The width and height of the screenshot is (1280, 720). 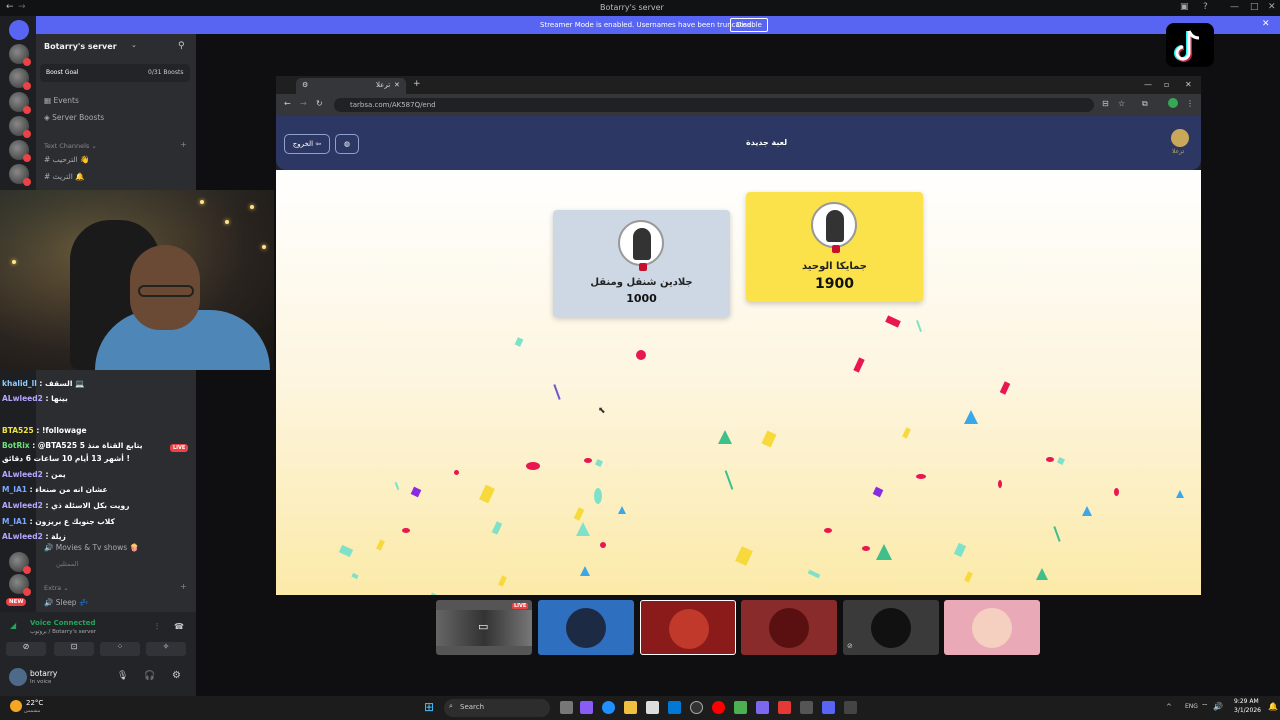 I want to click on boost-icon: ◈, so click(x=48, y=117).